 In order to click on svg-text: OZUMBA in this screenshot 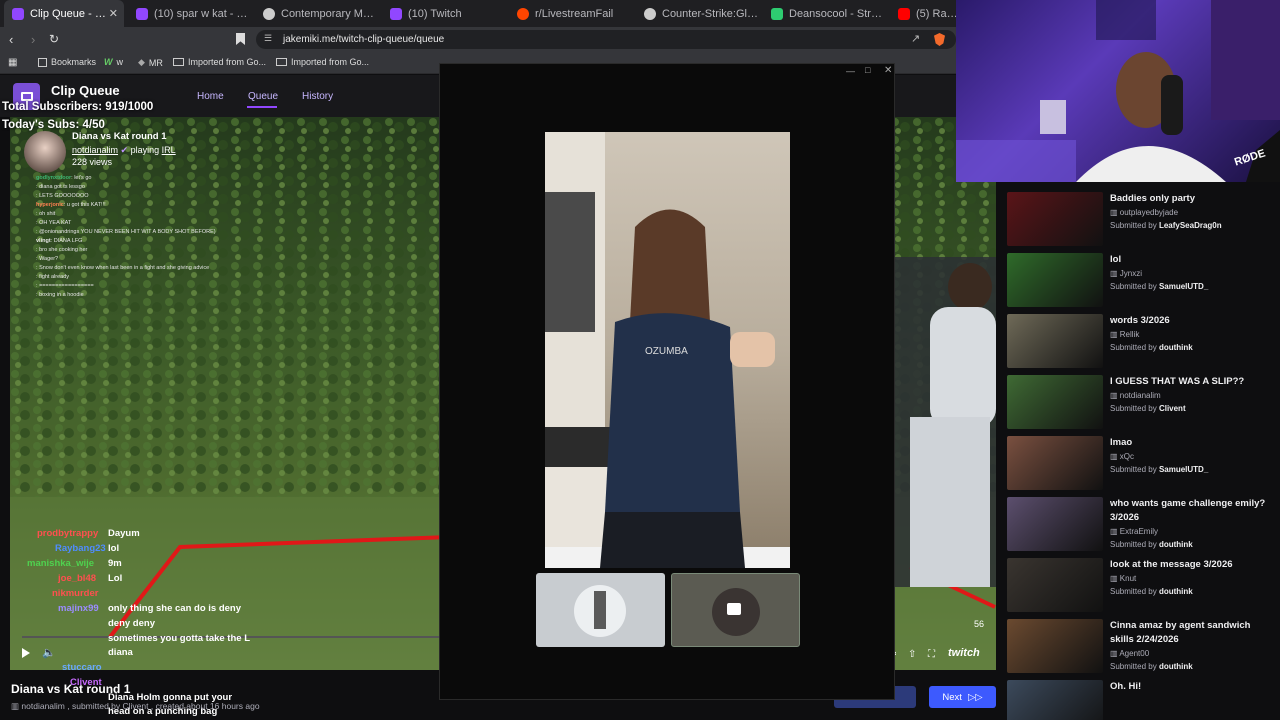, I will do `click(666, 351)`.